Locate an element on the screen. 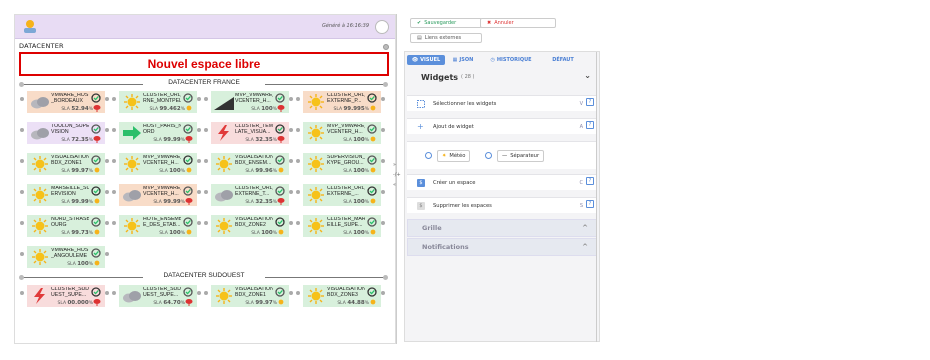  weather-widget: MVP_VMWARE_ VCENTER_H... SLA 99.99% is located at coordinates (157, 195).